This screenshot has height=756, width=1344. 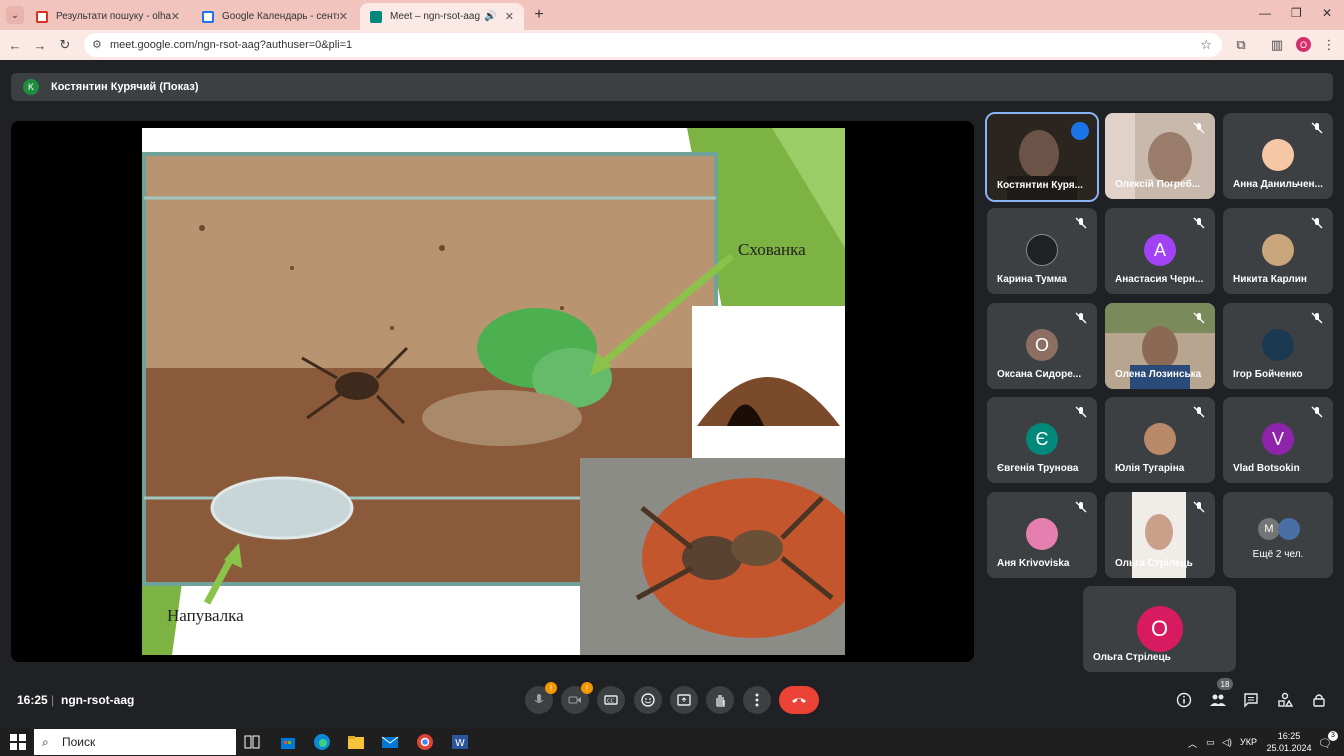 I want to click on emoji-icon, so click(x=648, y=700).